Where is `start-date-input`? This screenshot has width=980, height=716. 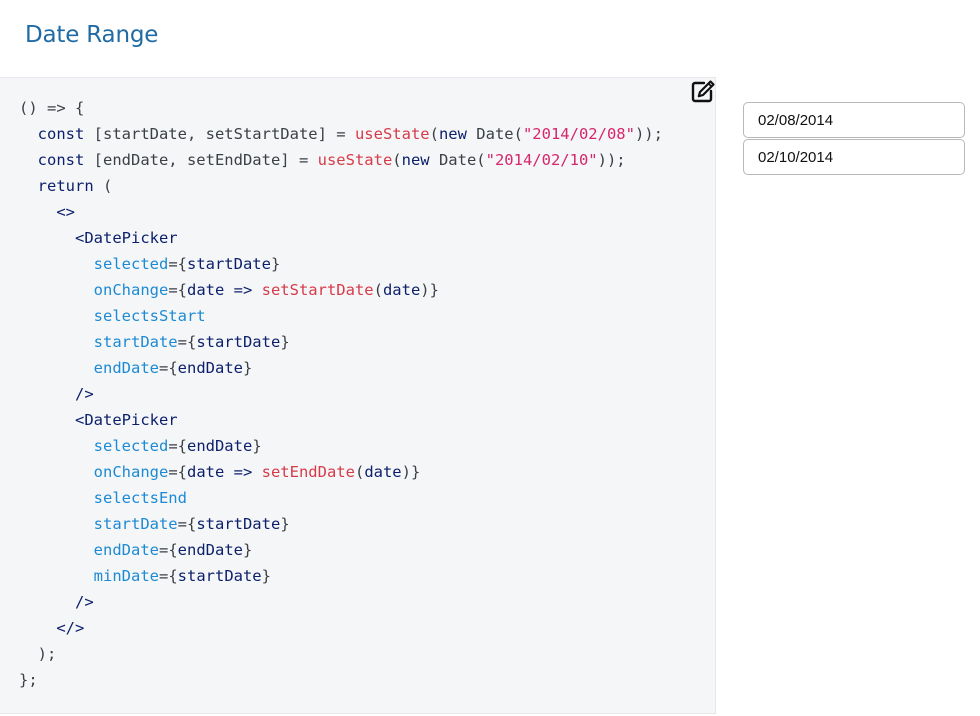
start-date-input is located at coordinates (854, 120).